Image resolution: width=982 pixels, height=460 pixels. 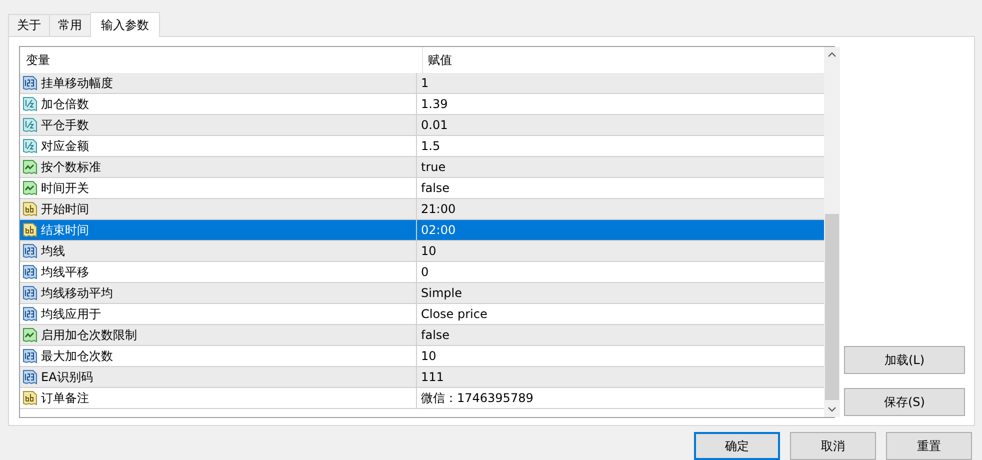 What do you see at coordinates (71, 314) in the screenshot?
I see `parameter-name: 均线应用于` at bounding box center [71, 314].